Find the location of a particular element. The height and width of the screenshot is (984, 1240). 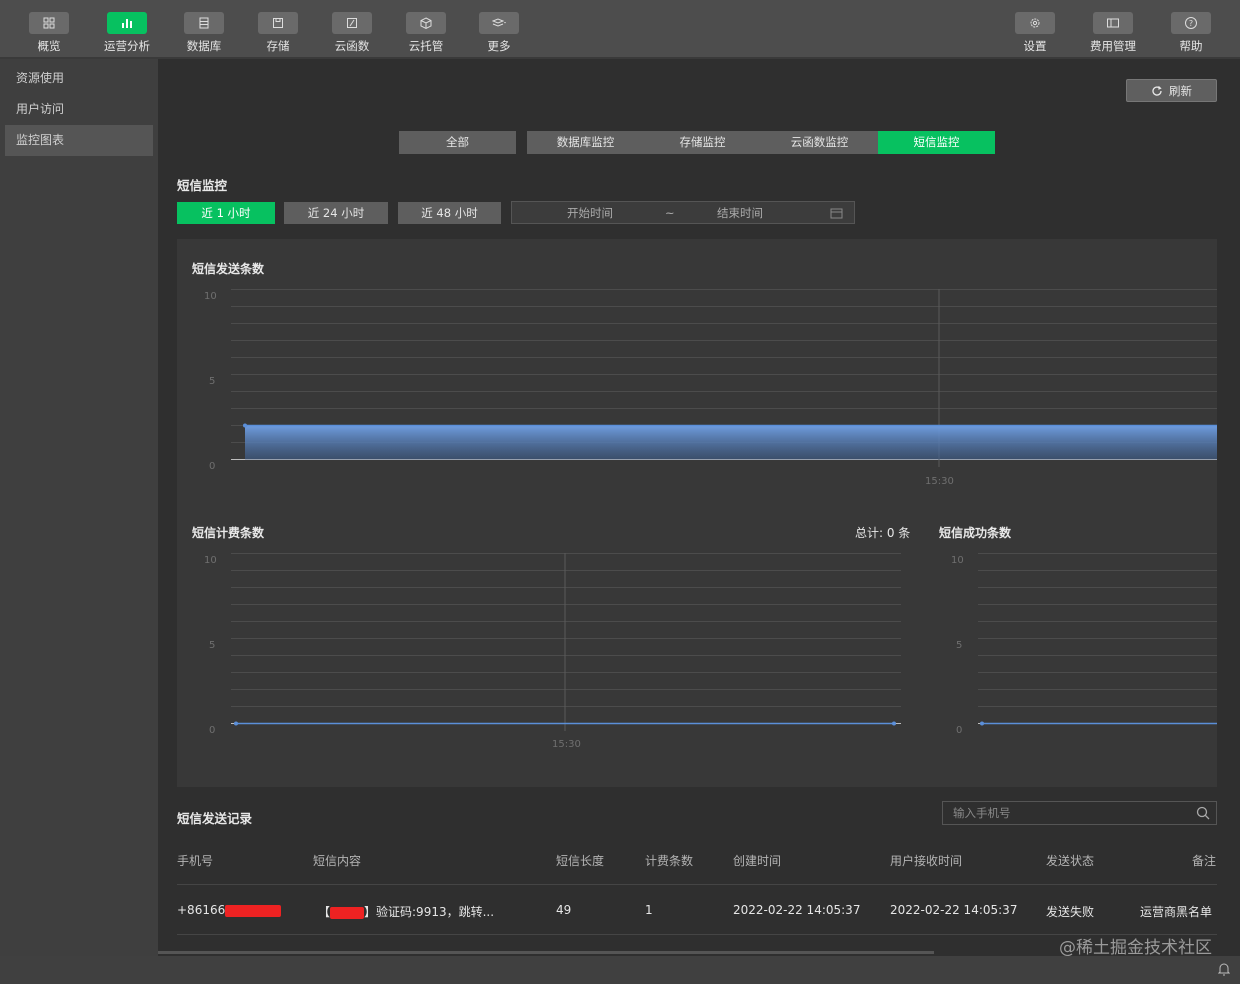

refresh-label: 刷新 is located at coordinates (1180, 90).